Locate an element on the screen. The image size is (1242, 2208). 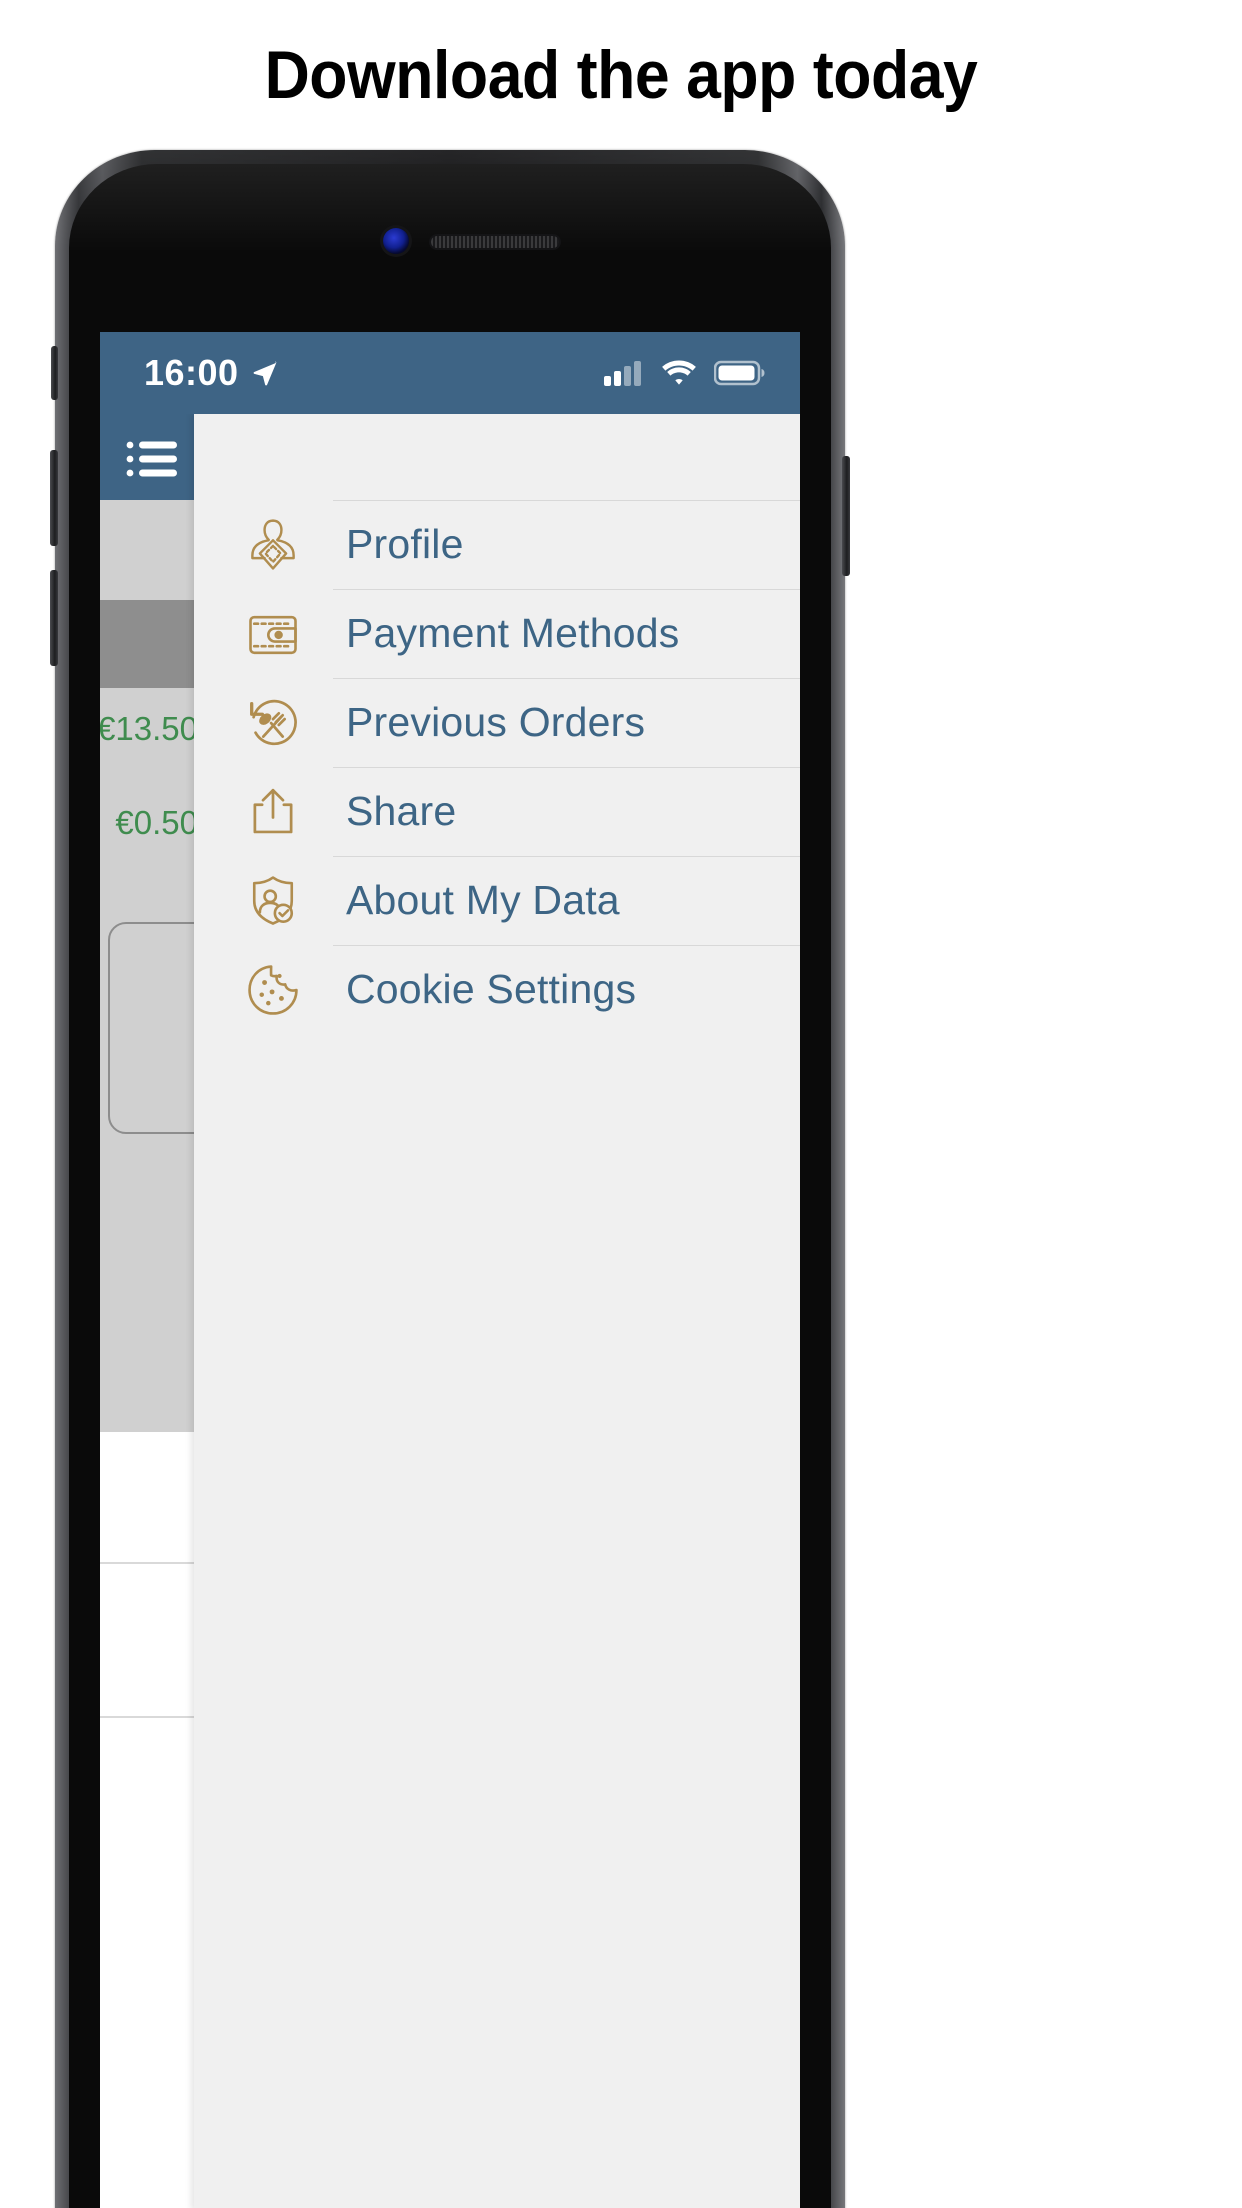
silent-switch is located at coordinates (54, 373).